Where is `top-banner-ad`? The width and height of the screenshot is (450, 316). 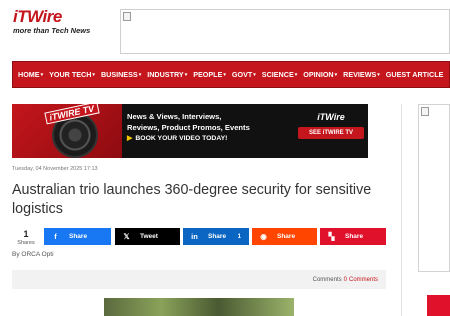 top-banner-ad is located at coordinates (285, 31).